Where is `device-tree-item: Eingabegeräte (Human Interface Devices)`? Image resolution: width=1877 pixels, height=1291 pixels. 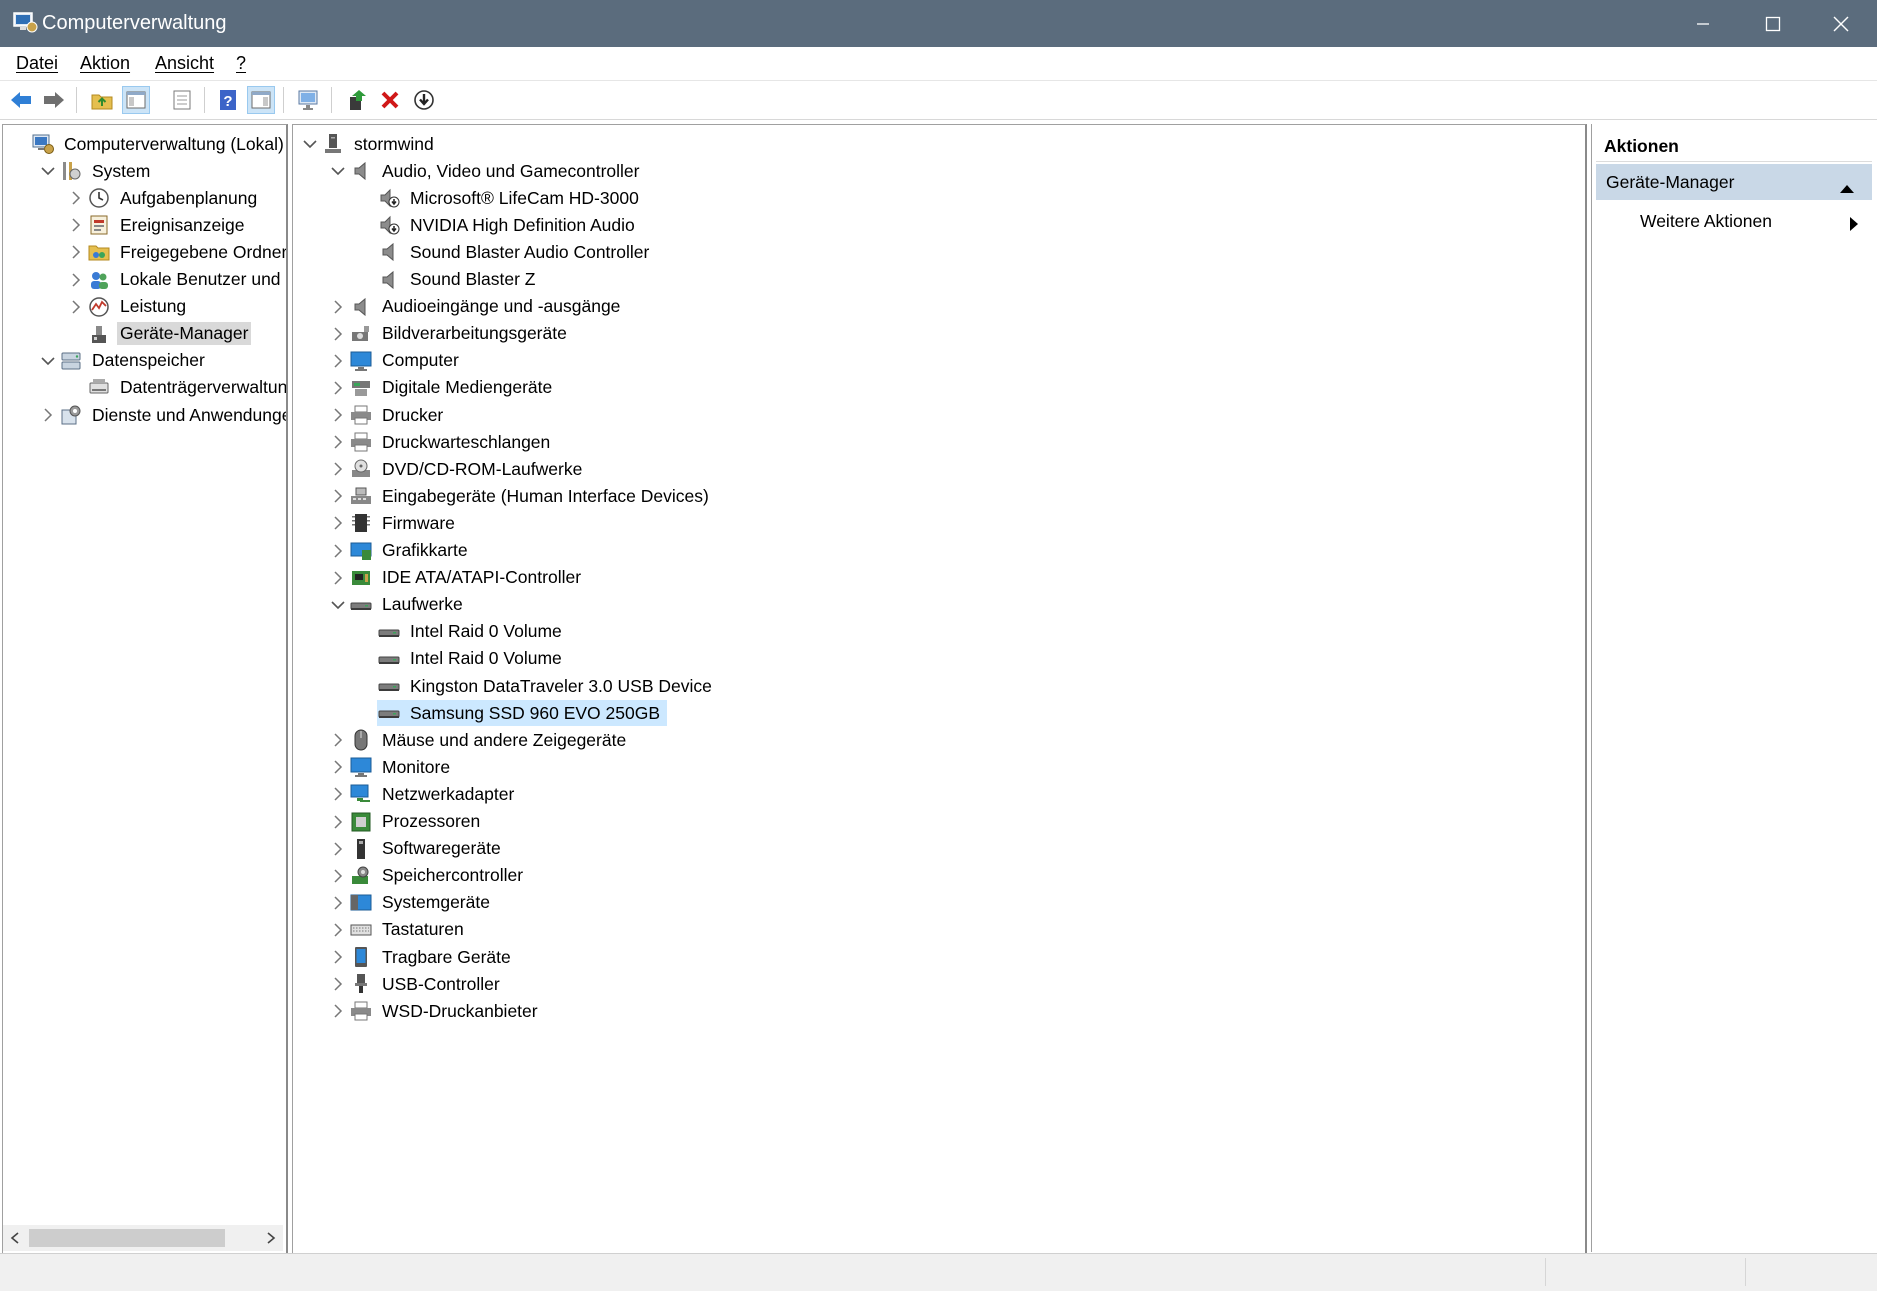
device-tree-item: Eingabegeräte (Human Interface Devices) is located at coordinates (521, 496).